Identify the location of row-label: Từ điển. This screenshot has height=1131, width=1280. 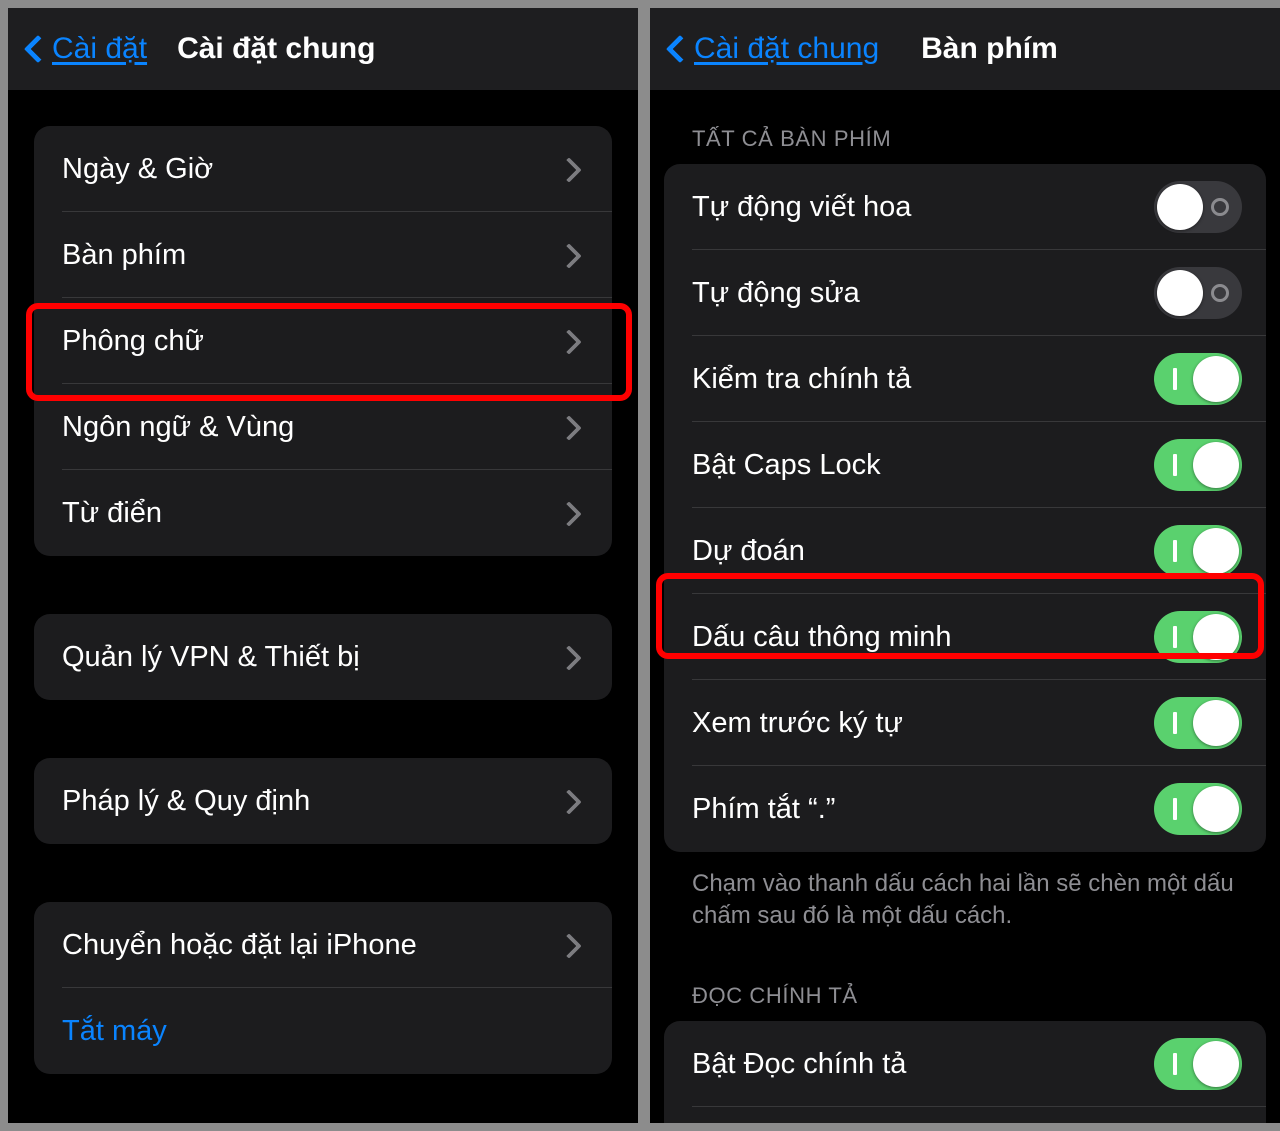
(112, 512).